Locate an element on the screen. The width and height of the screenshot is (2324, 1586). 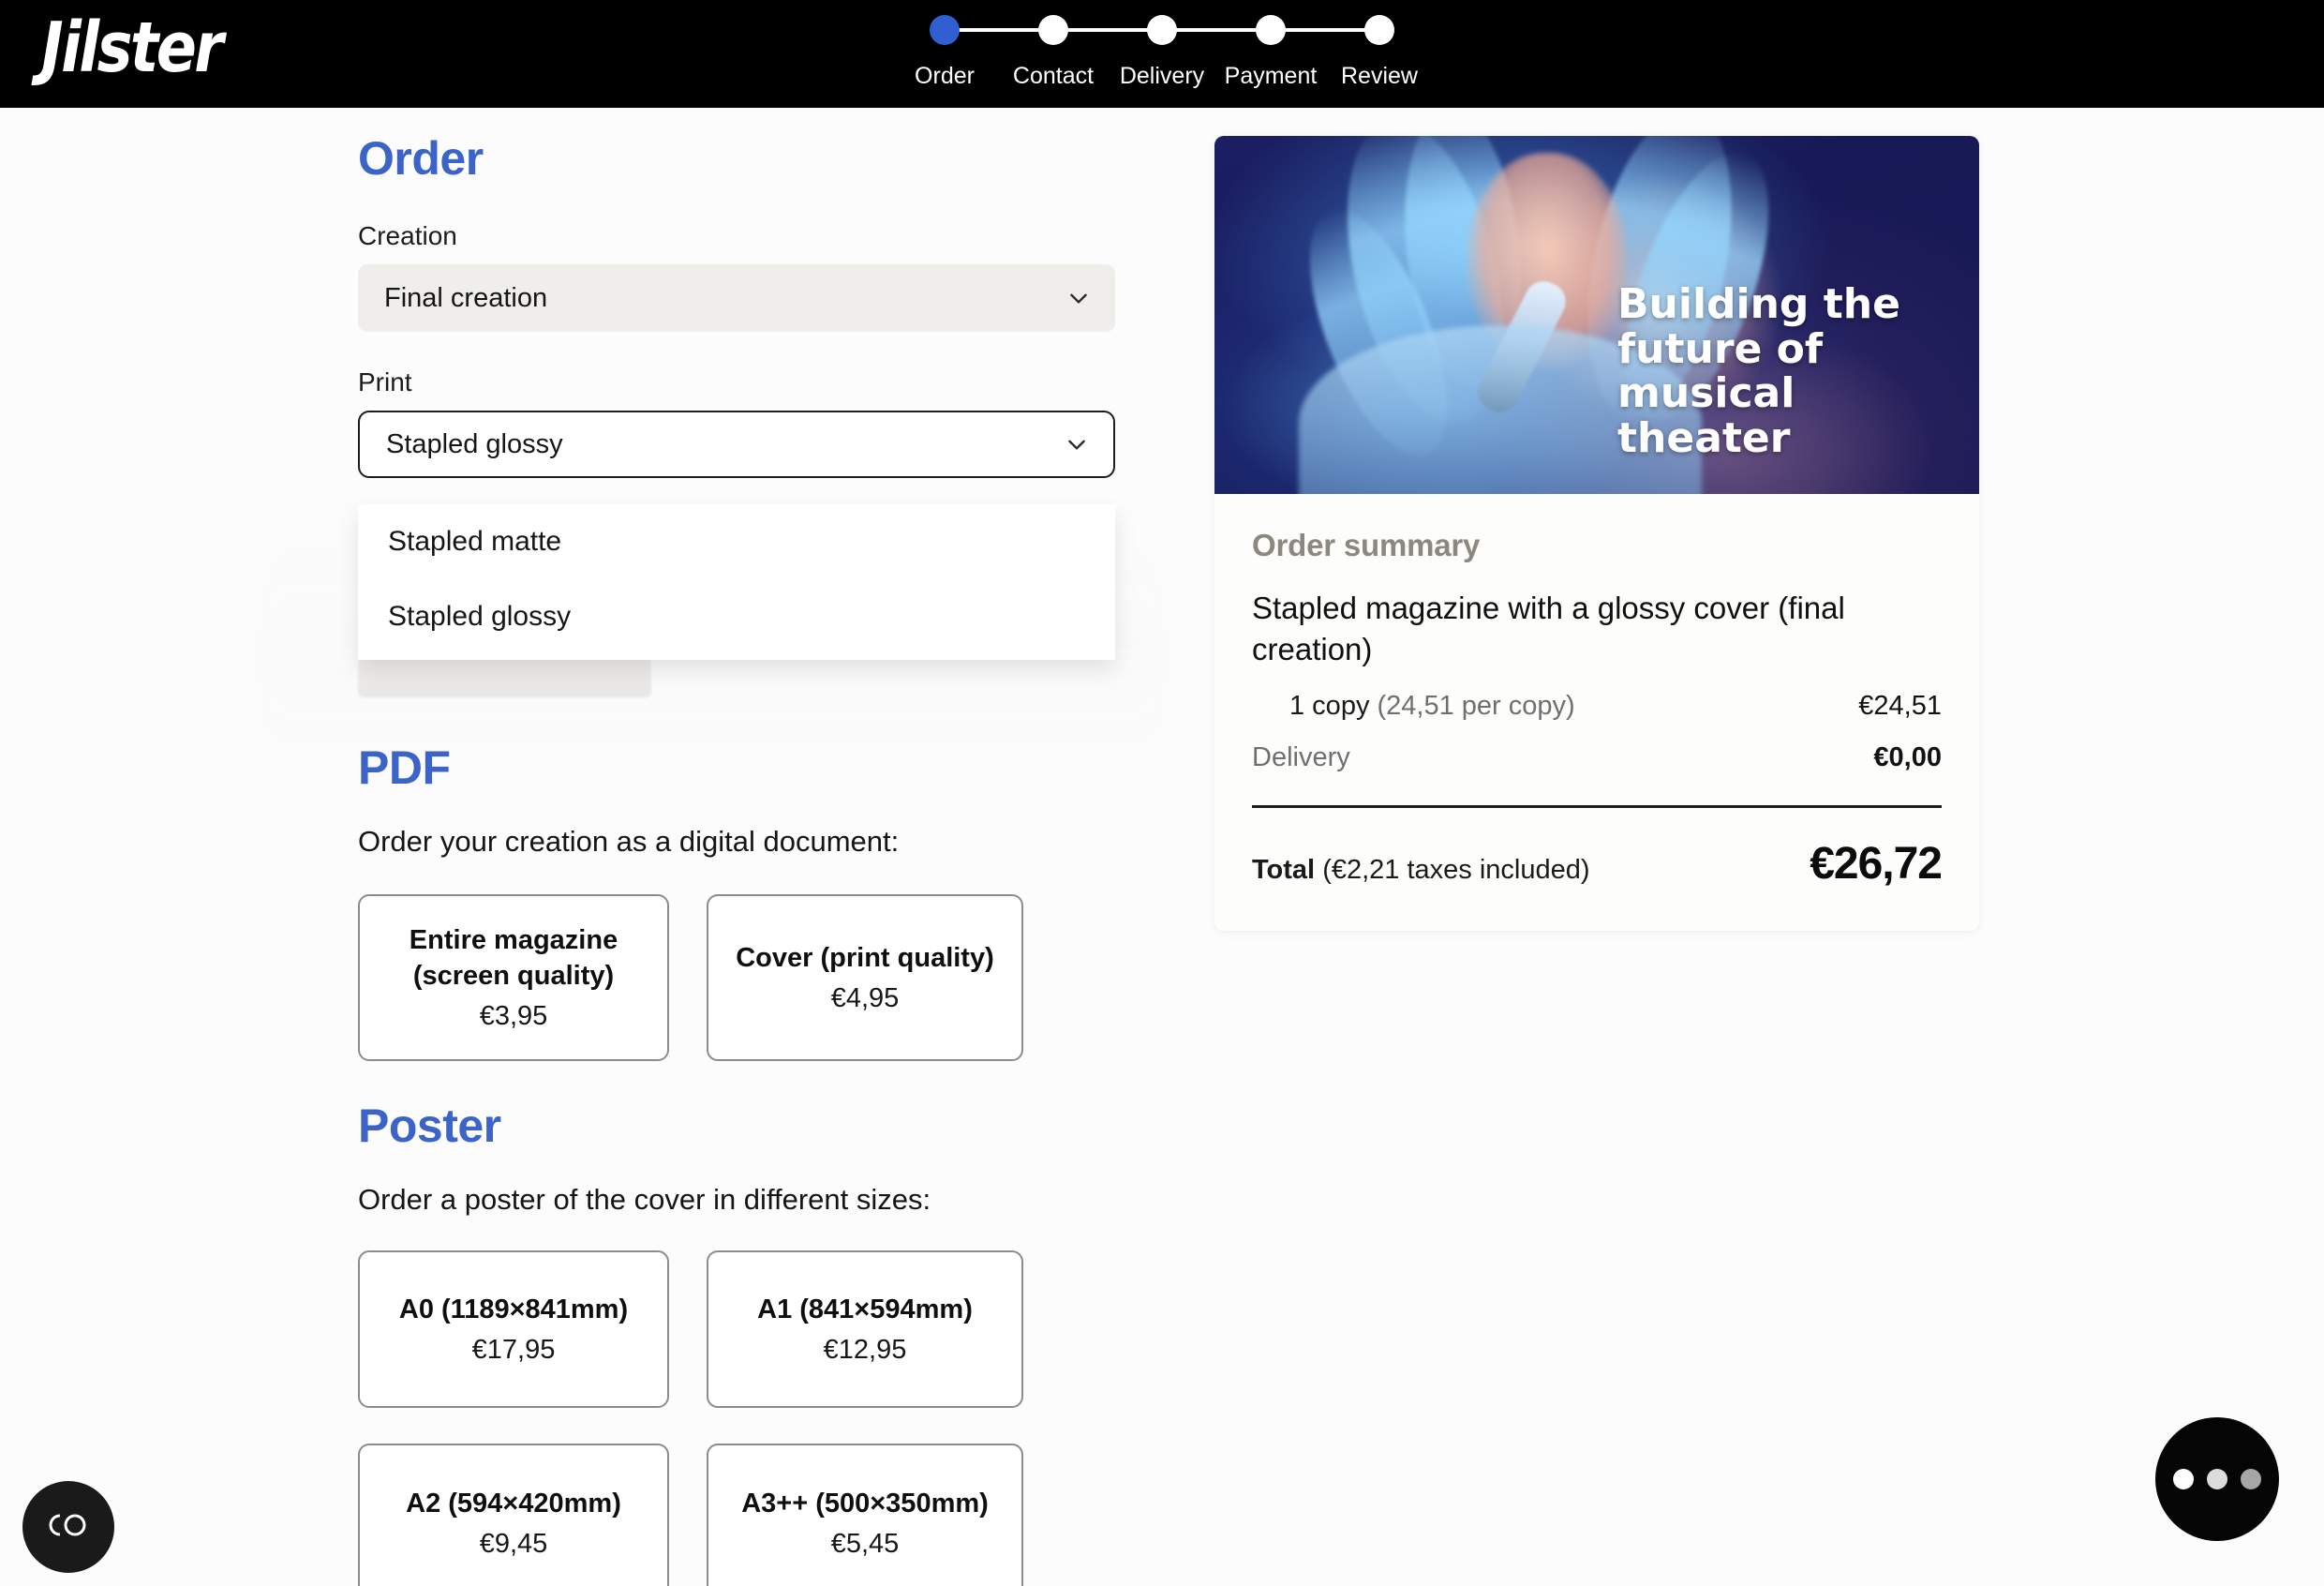
chat-widget-button is located at coordinates (2217, 1479).